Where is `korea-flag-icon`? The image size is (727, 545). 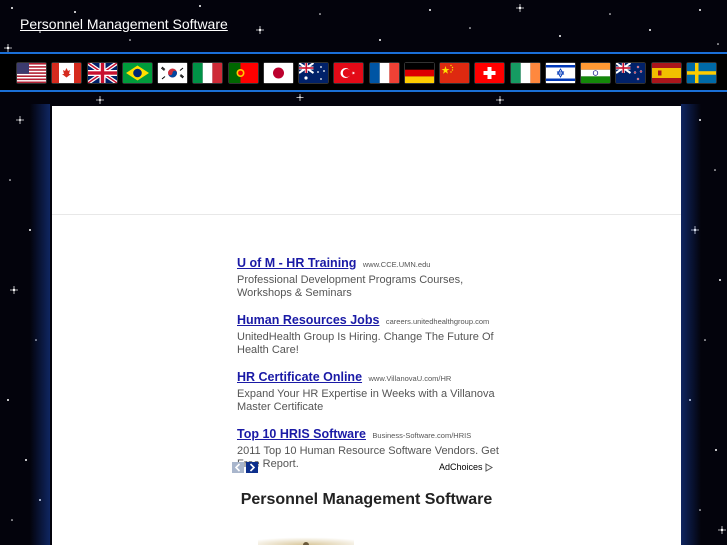
korea-flag-icon is located at coordinates (172, 73).